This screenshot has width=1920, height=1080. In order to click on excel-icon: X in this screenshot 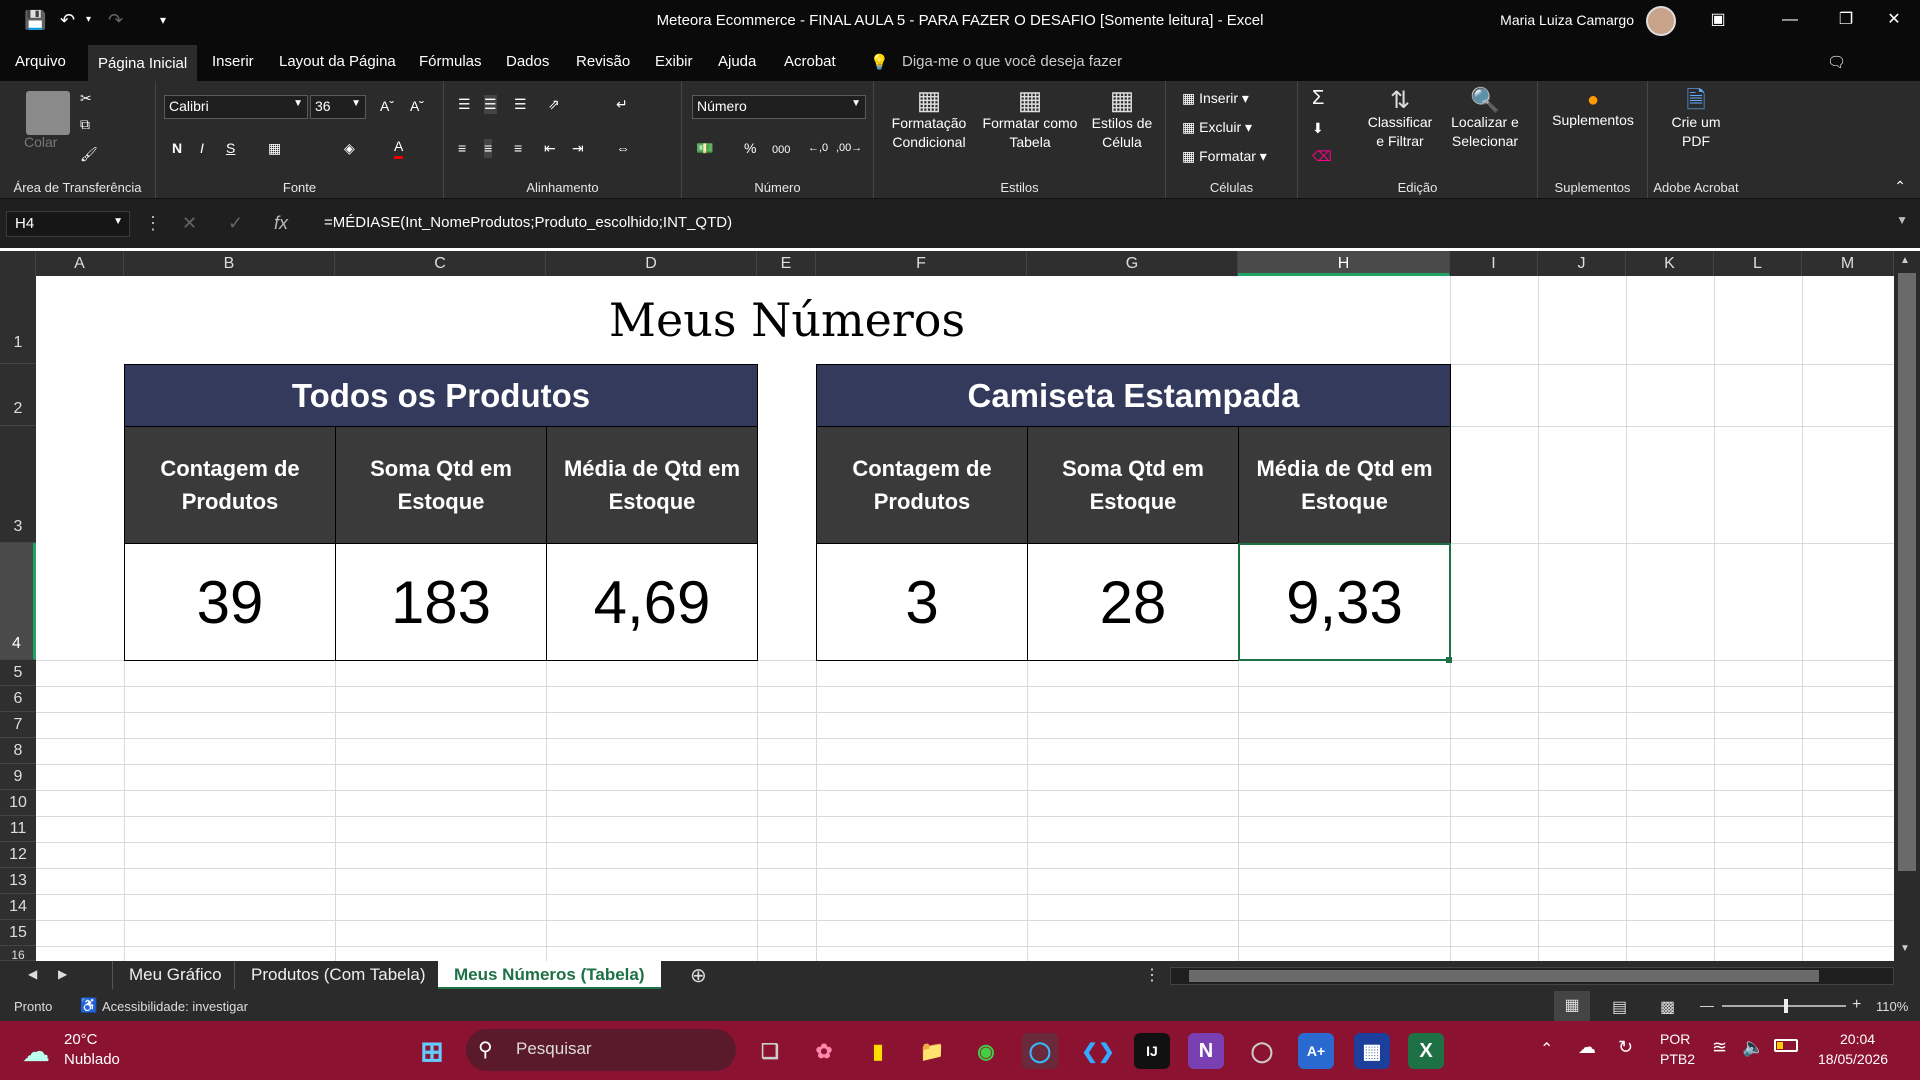, I will do `click(1426, 1051)`.